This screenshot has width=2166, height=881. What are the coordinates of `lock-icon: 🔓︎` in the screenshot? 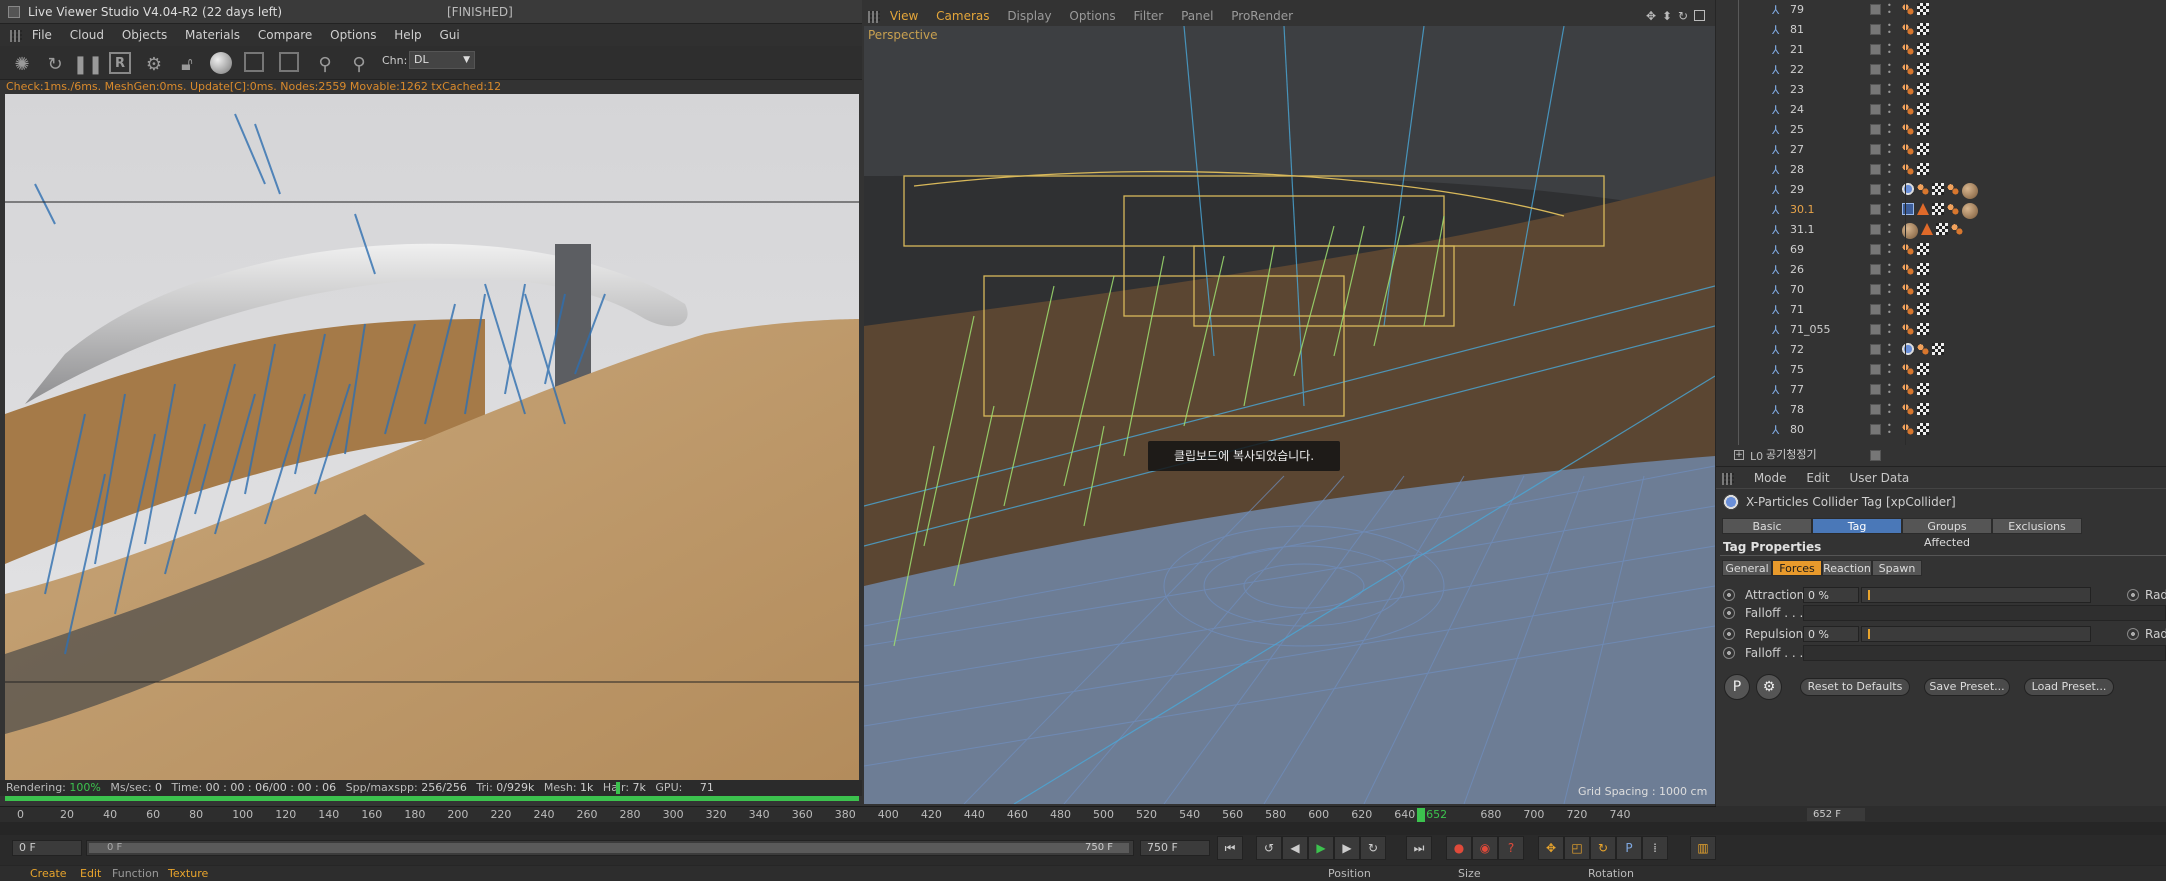 It's located at (187, 64).